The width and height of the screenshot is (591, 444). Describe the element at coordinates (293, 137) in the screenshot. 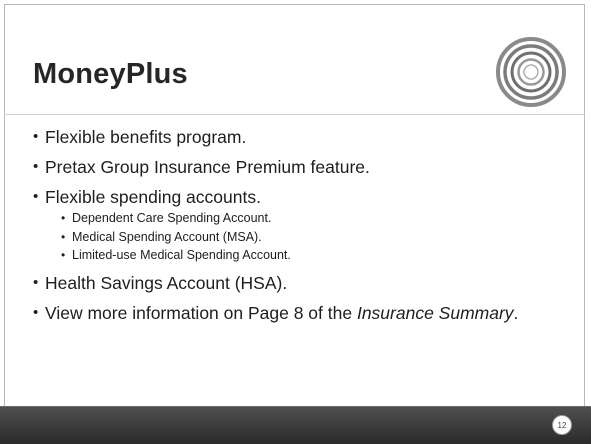

I see `bullet-item: Flexible benefits program.` at that location.